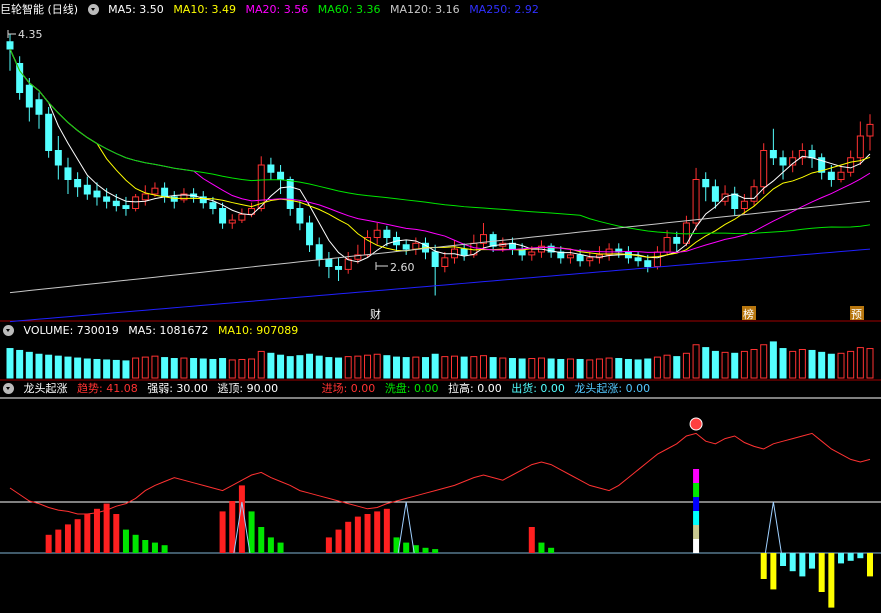  What do you see at coordinates (71, 330) in the screenshot?
I see `volume-value: VOLUME: 730019` at bounding box center [71, 330].